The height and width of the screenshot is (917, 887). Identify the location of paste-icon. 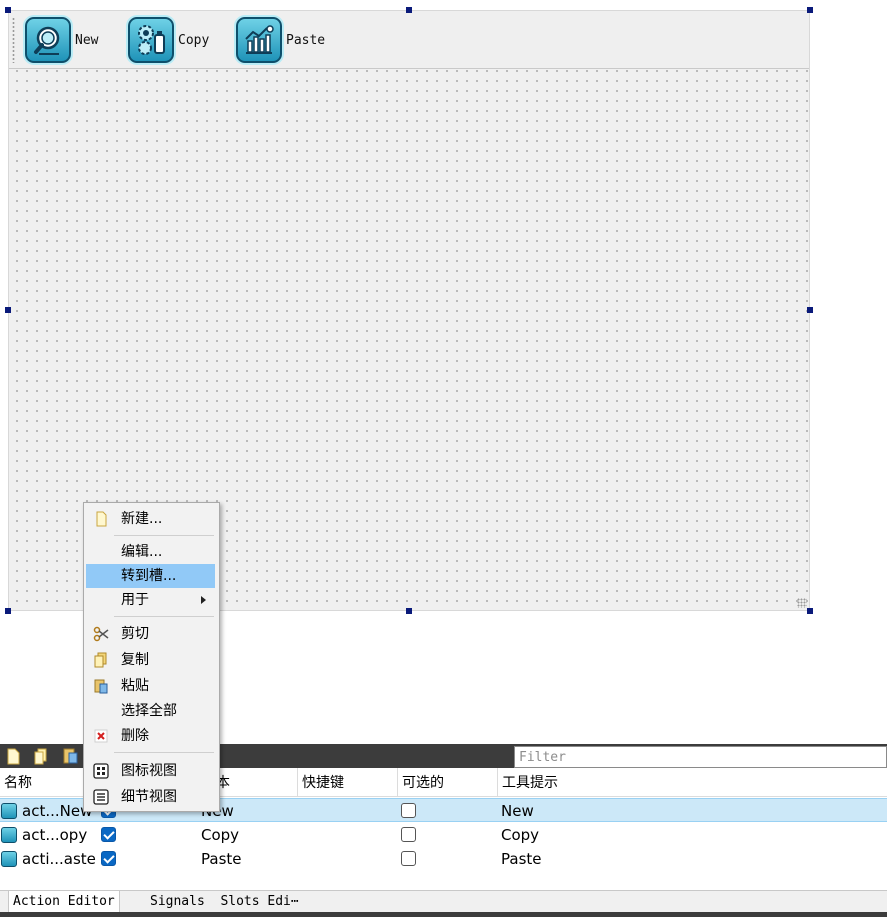
(101, 686).